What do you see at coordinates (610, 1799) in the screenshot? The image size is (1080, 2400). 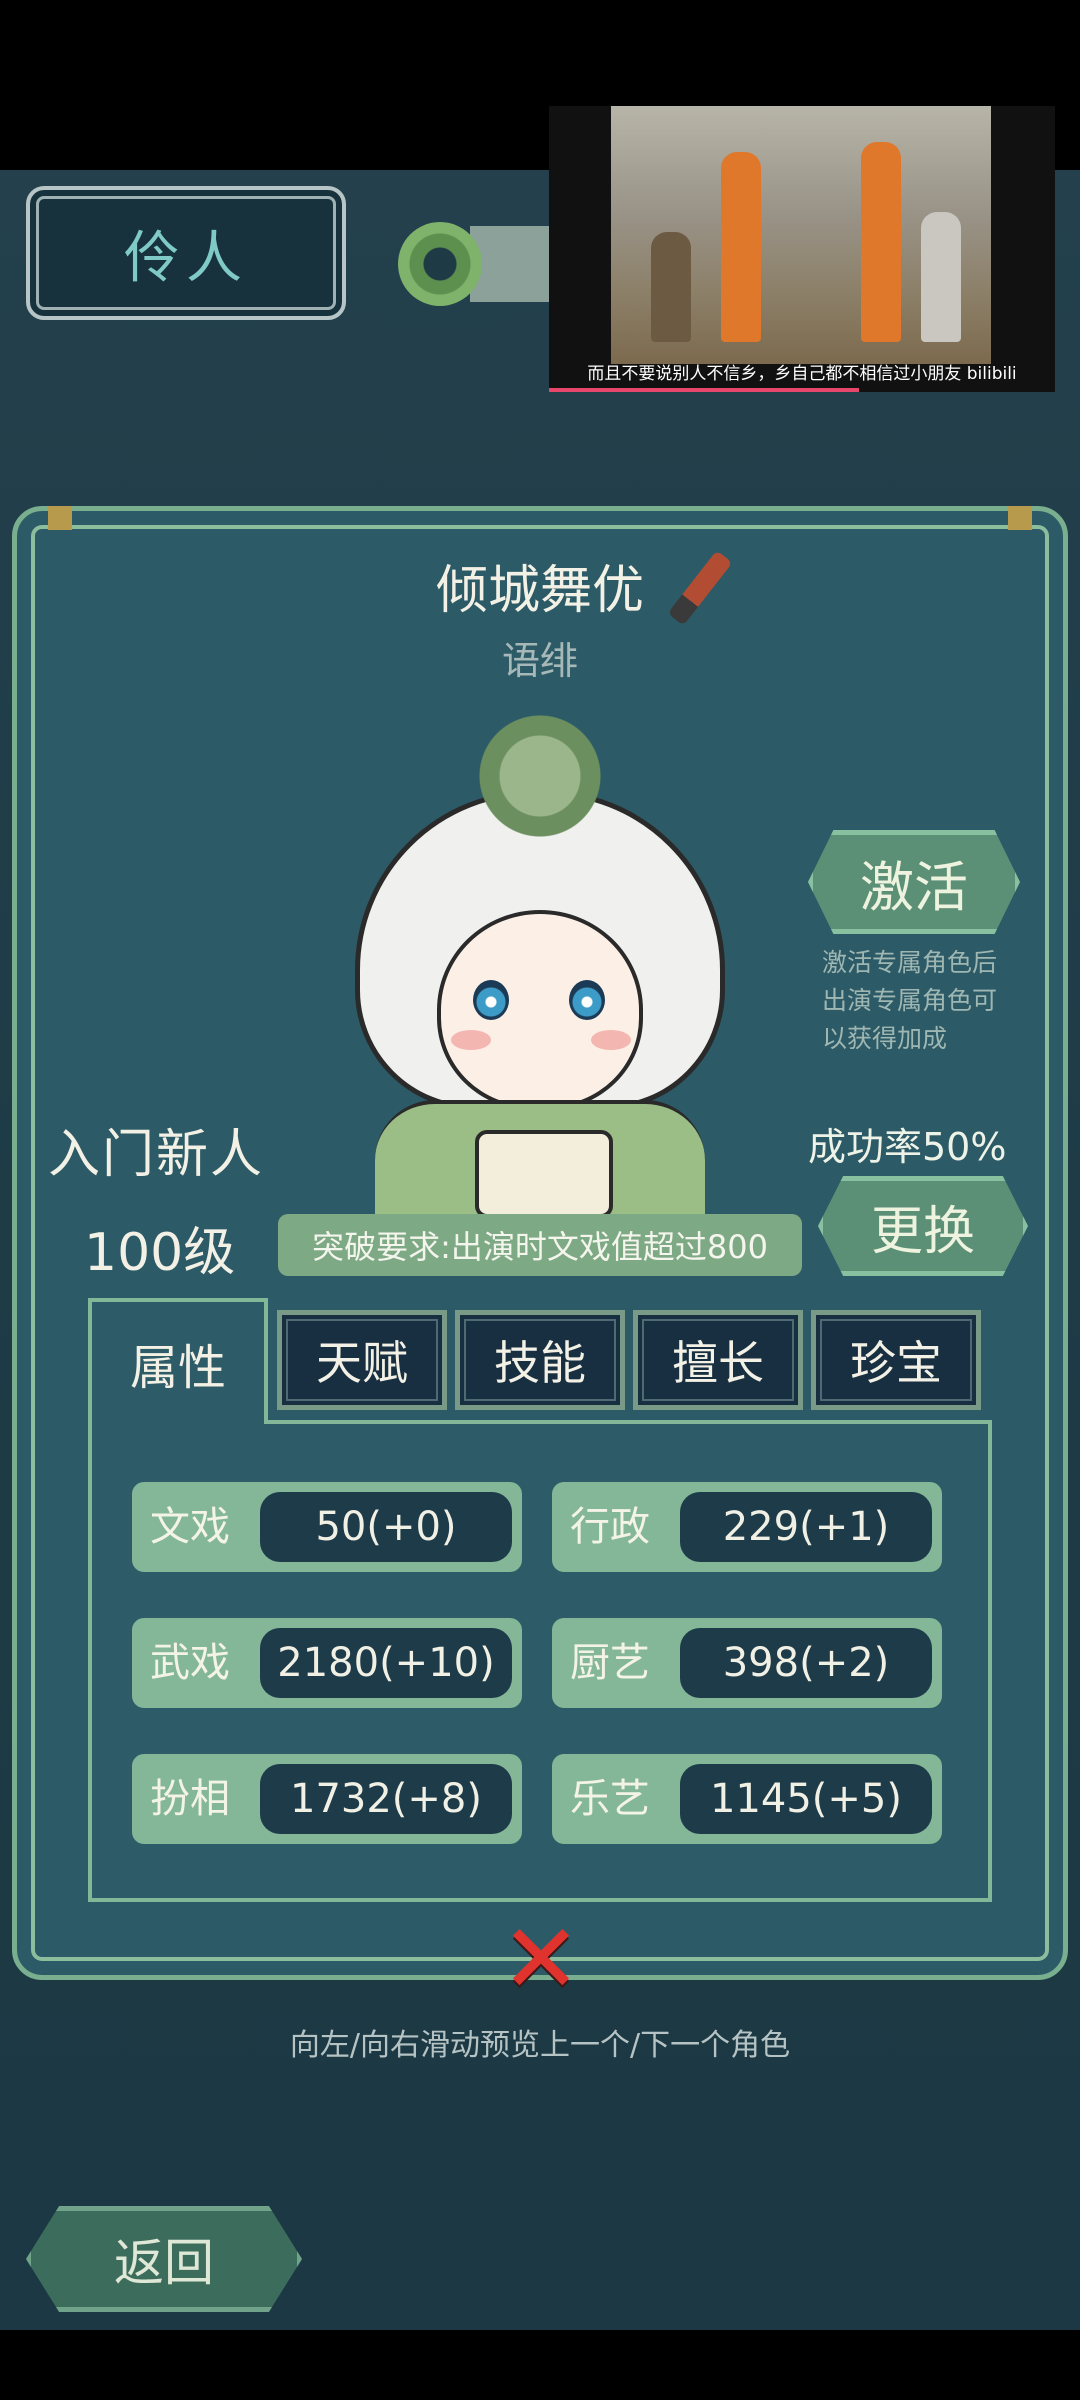 I see `stat-label: 乐艺` at bounding box center [610, 1799].